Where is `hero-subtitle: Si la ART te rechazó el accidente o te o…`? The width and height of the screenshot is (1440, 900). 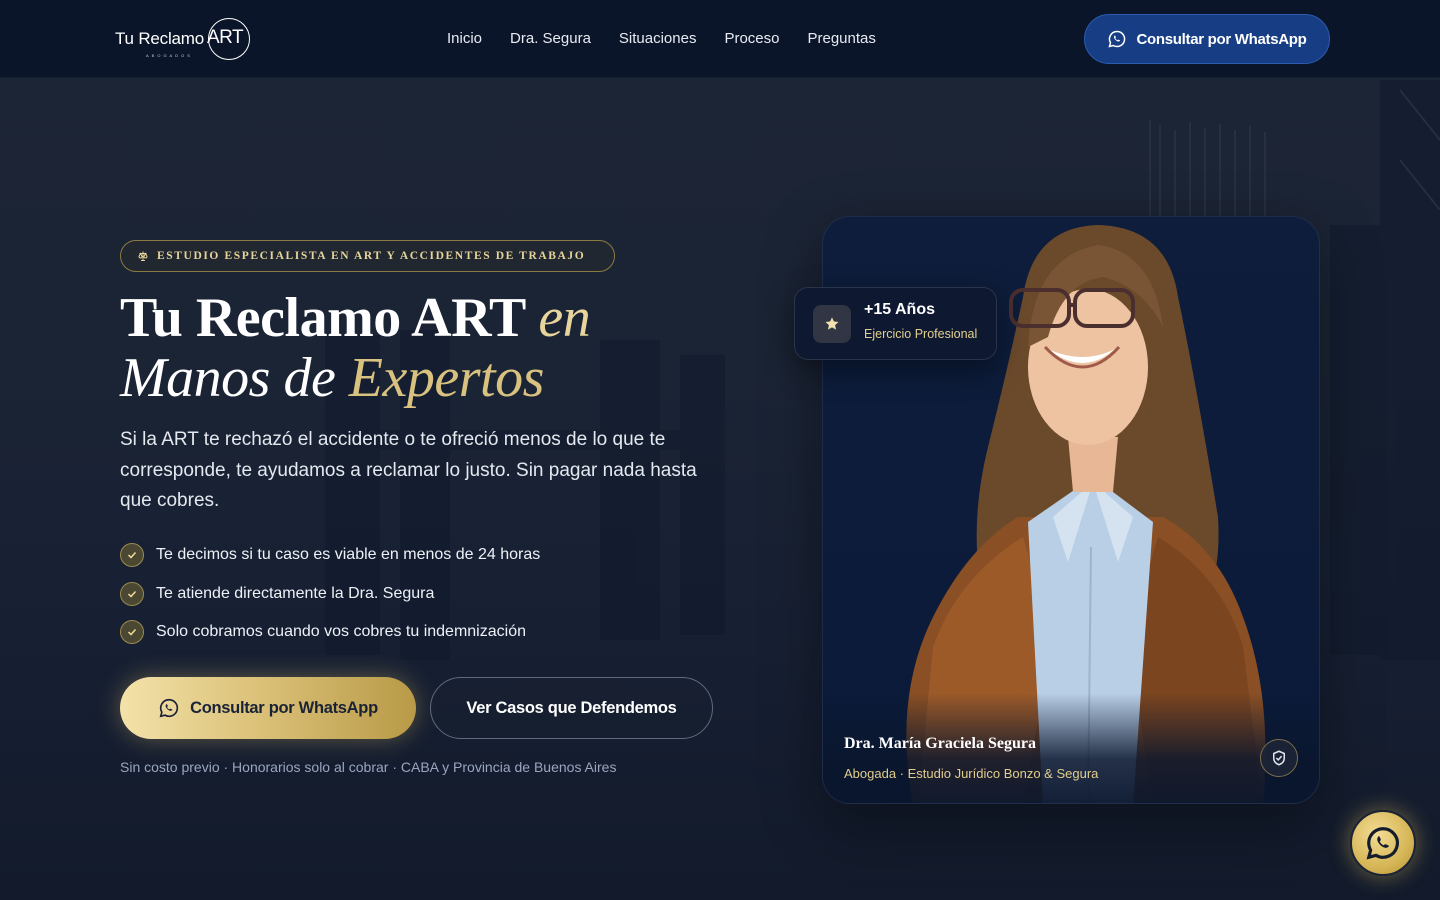 hero-subtitle: Si la ART te rechazó el accidente o te o… is located at coordinates (408, 470).